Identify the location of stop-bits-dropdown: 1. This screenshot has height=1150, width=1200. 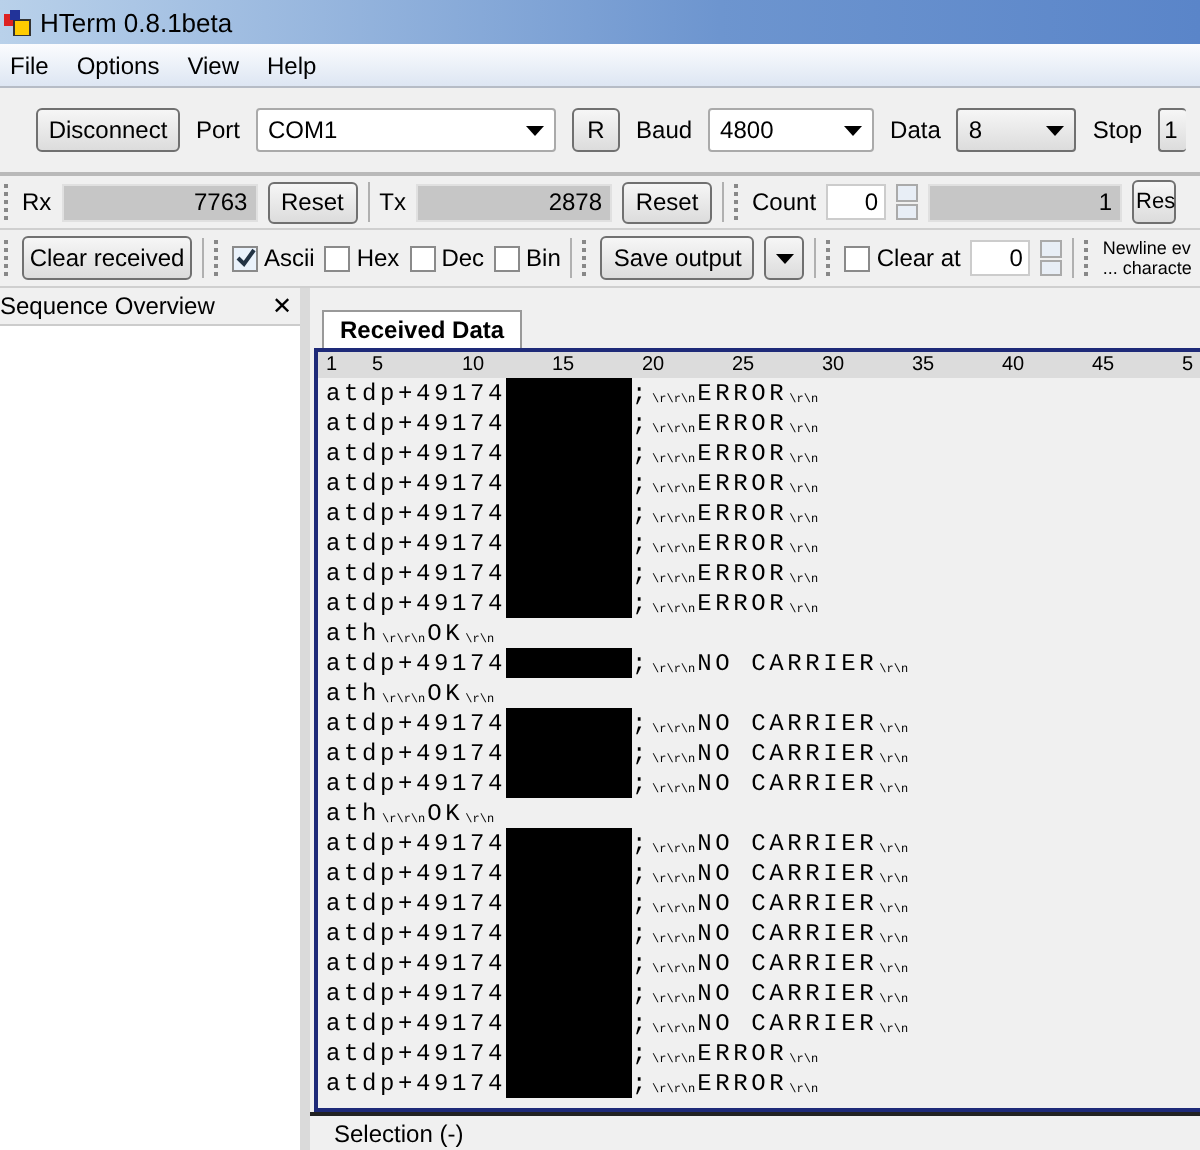
(1172, 130).